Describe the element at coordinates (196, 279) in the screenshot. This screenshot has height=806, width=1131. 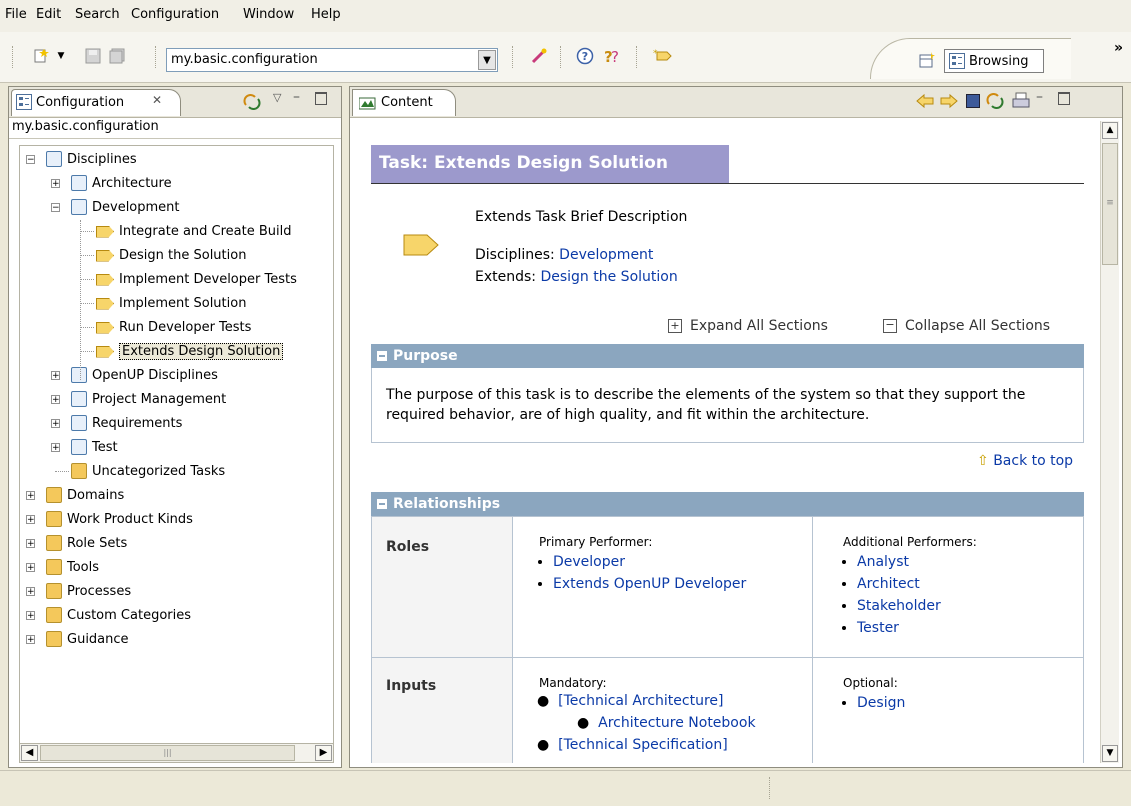
I see `tree-item: Implement Developer Tests` at that location.